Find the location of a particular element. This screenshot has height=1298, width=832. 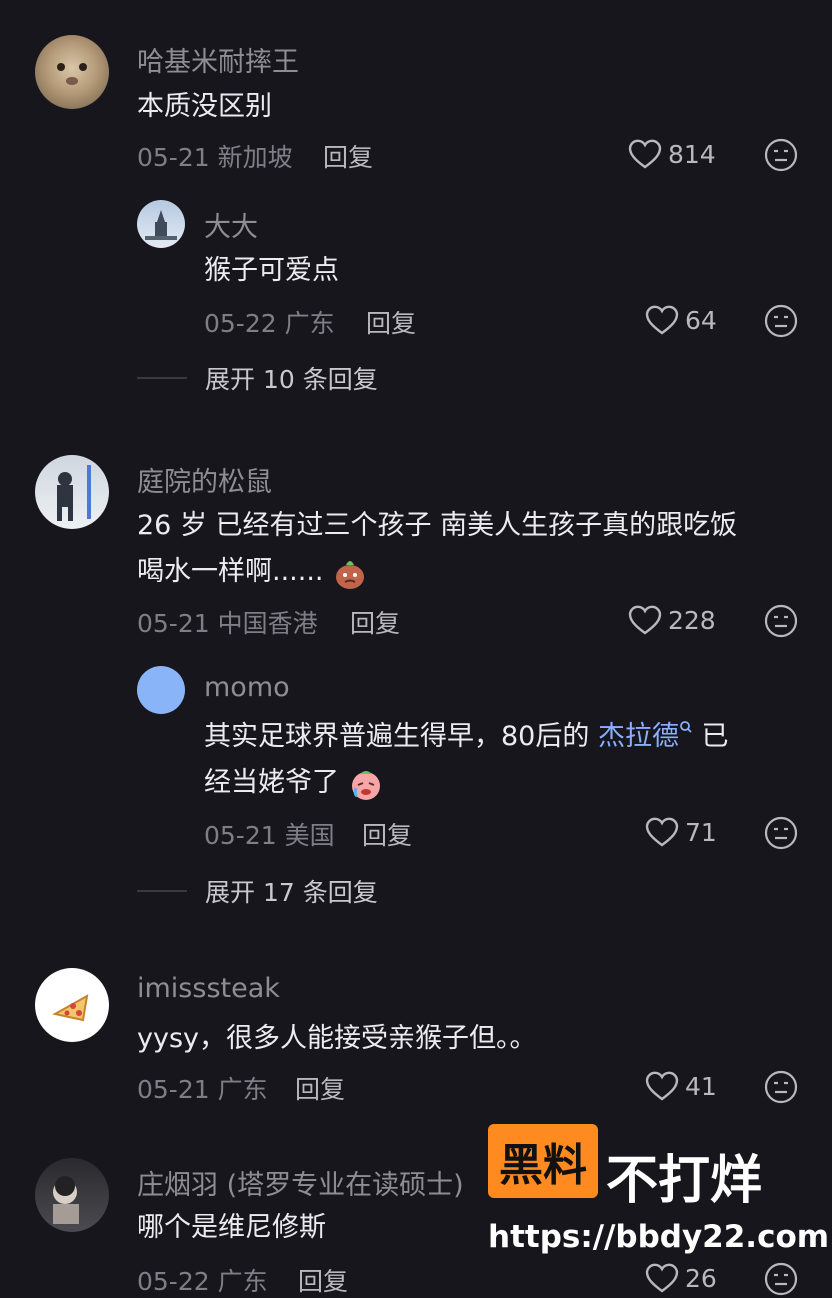

person-photo-icon is located at coordinates (66, 1200).